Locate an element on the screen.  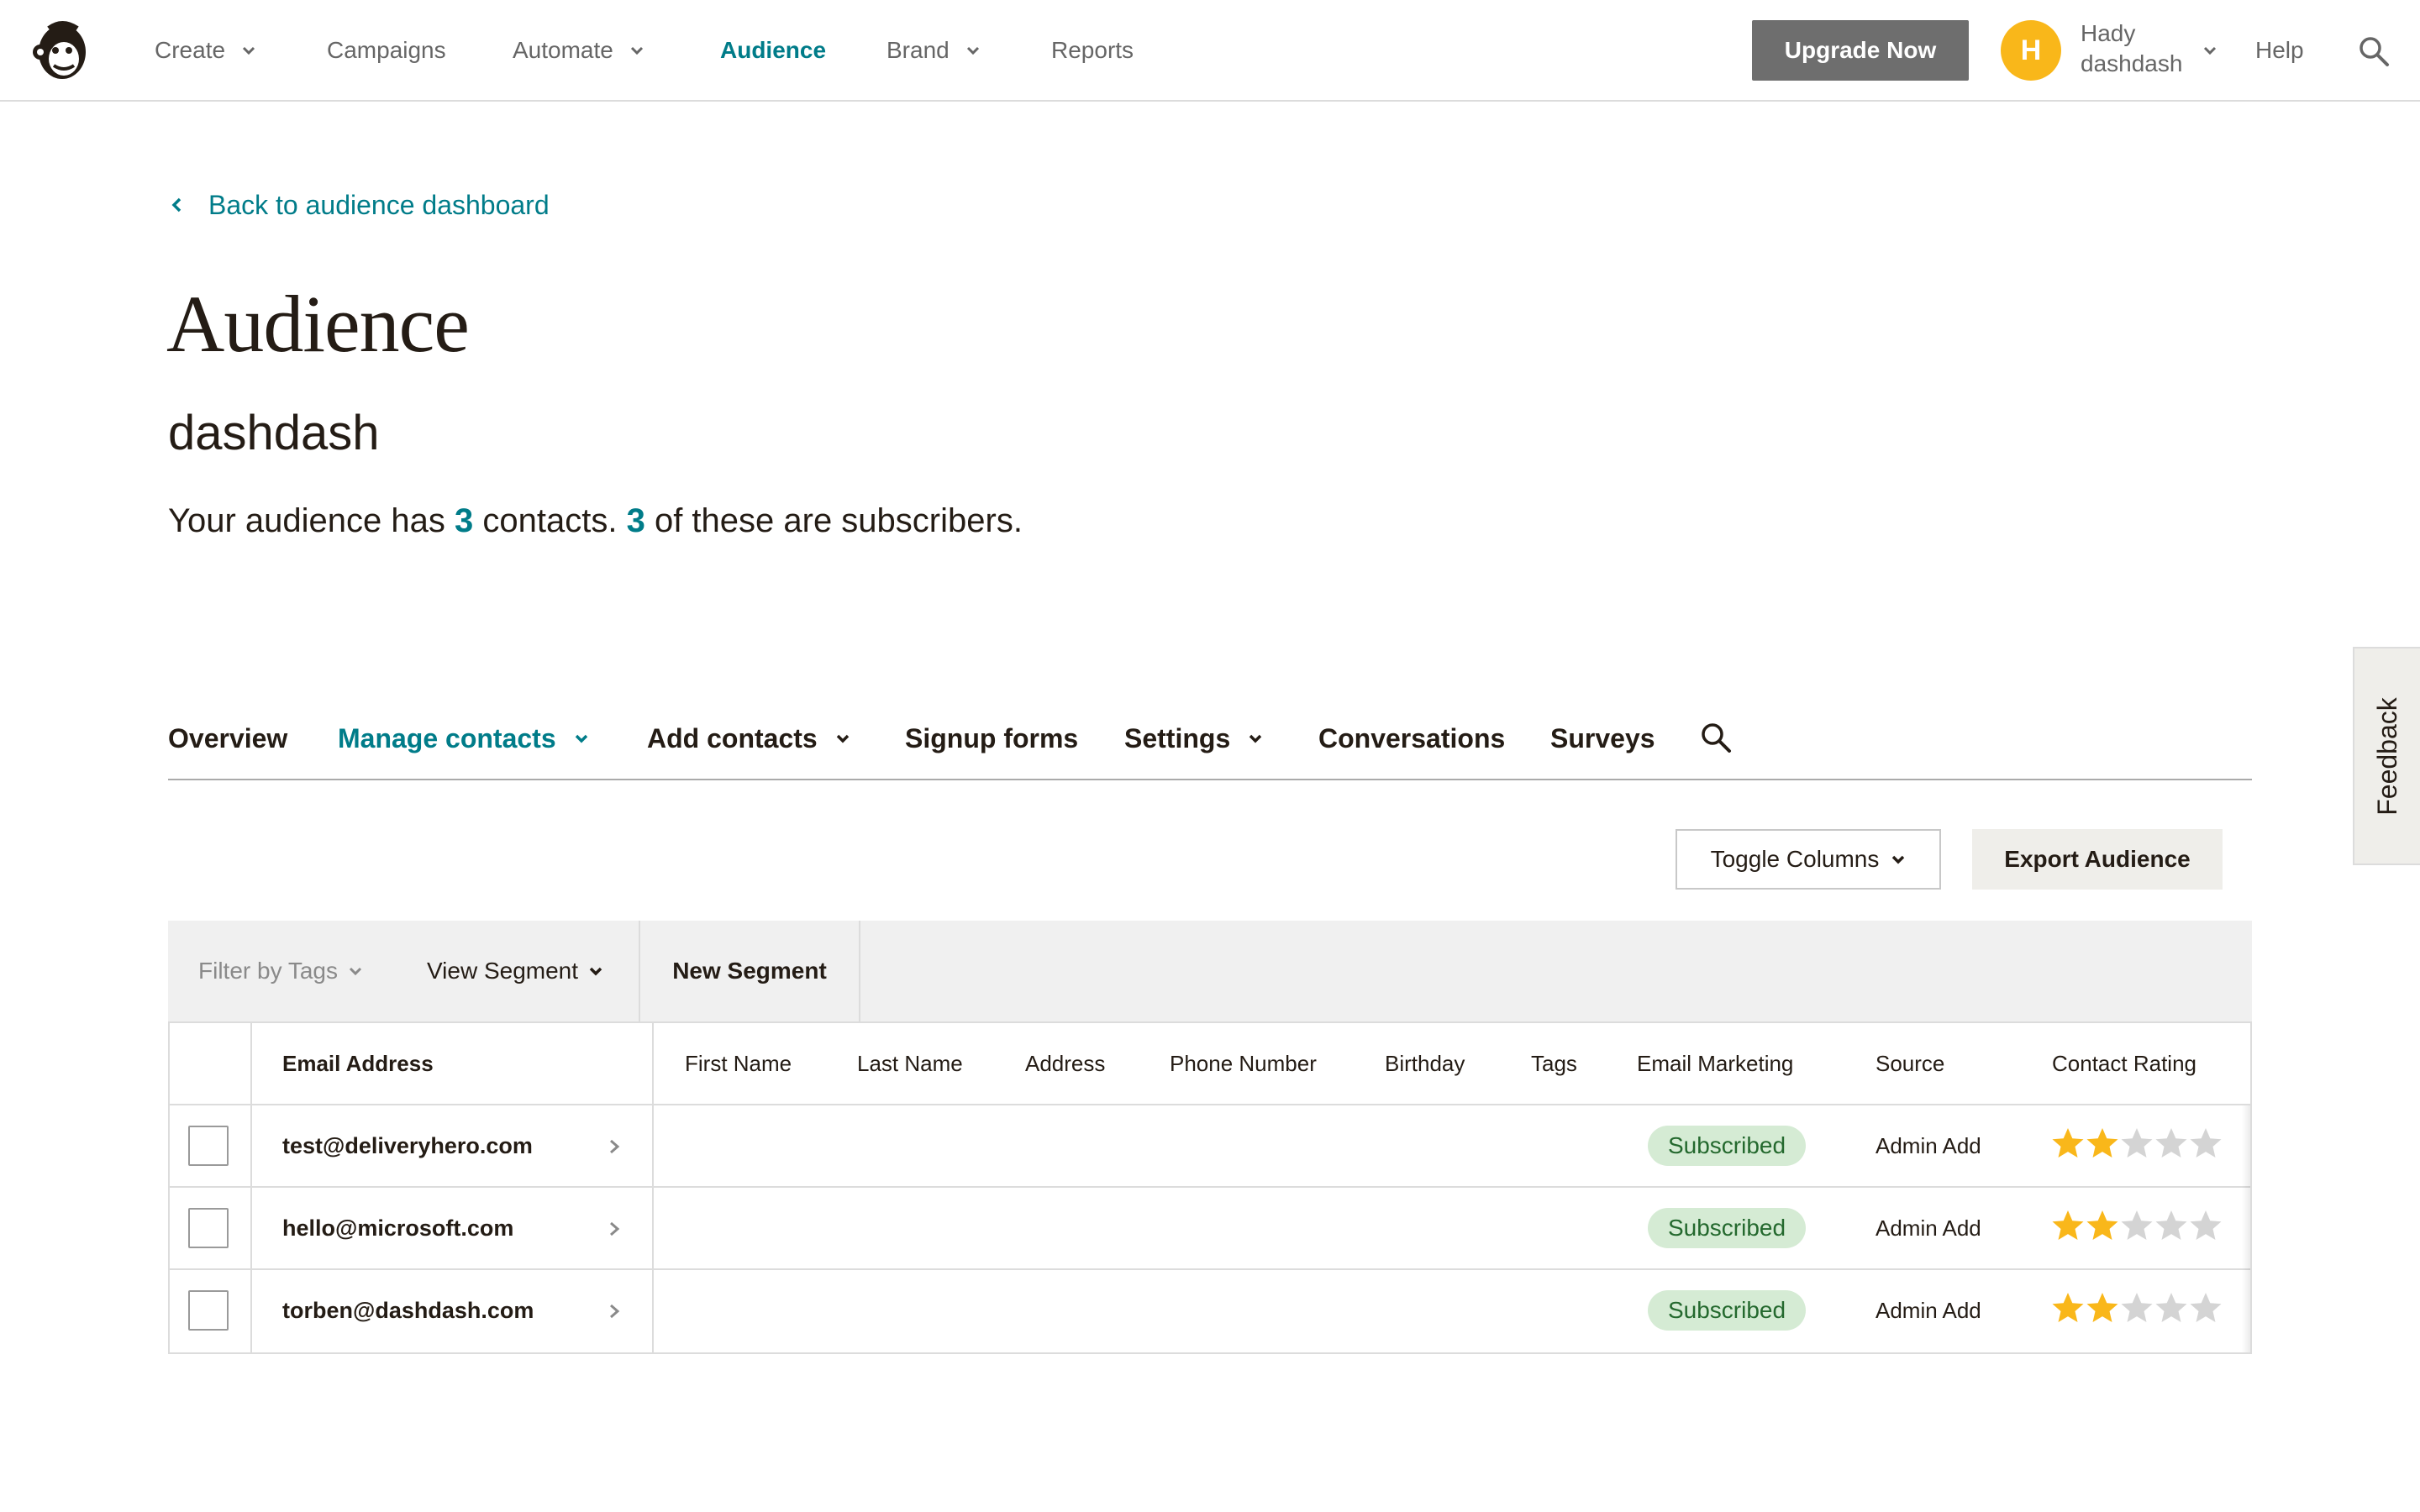
back-link-label: Back to audience dashboard is located at coordinates (379, 204).